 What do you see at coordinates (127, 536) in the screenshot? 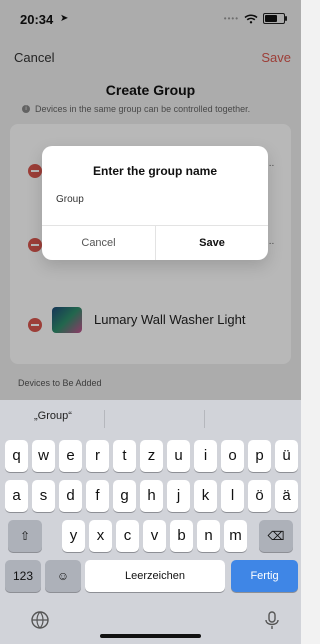
I see `key-c: c` at bounding box center [127, 536].